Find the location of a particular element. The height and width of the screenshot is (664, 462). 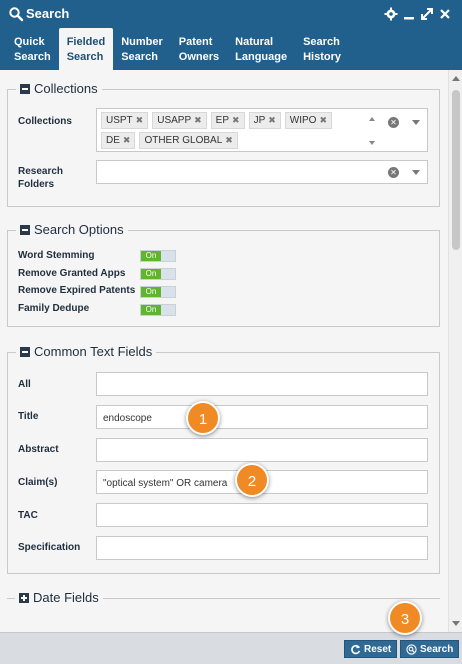

tab-search-history: Search History is located at coordinates (322, 49).